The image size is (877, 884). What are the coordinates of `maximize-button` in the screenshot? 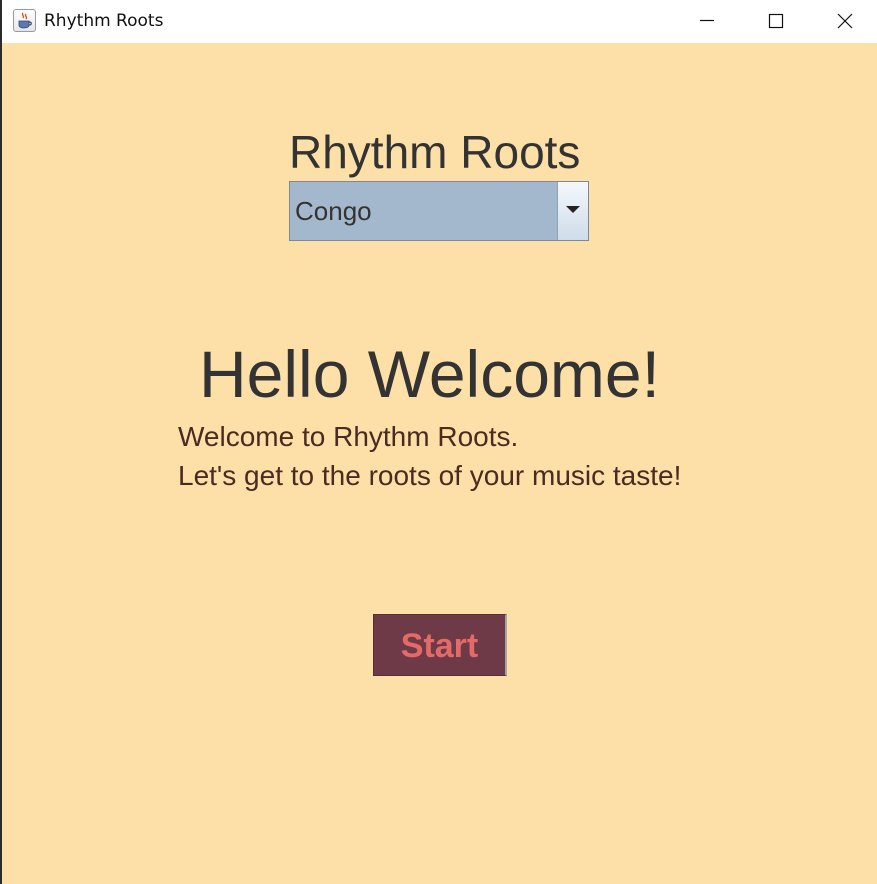 It's located at (776, 21).